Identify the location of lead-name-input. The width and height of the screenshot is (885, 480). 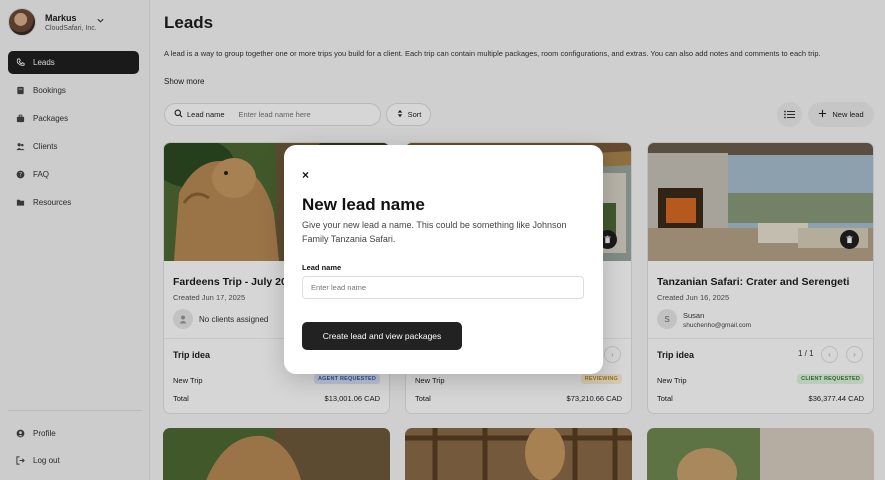
(443, 287).